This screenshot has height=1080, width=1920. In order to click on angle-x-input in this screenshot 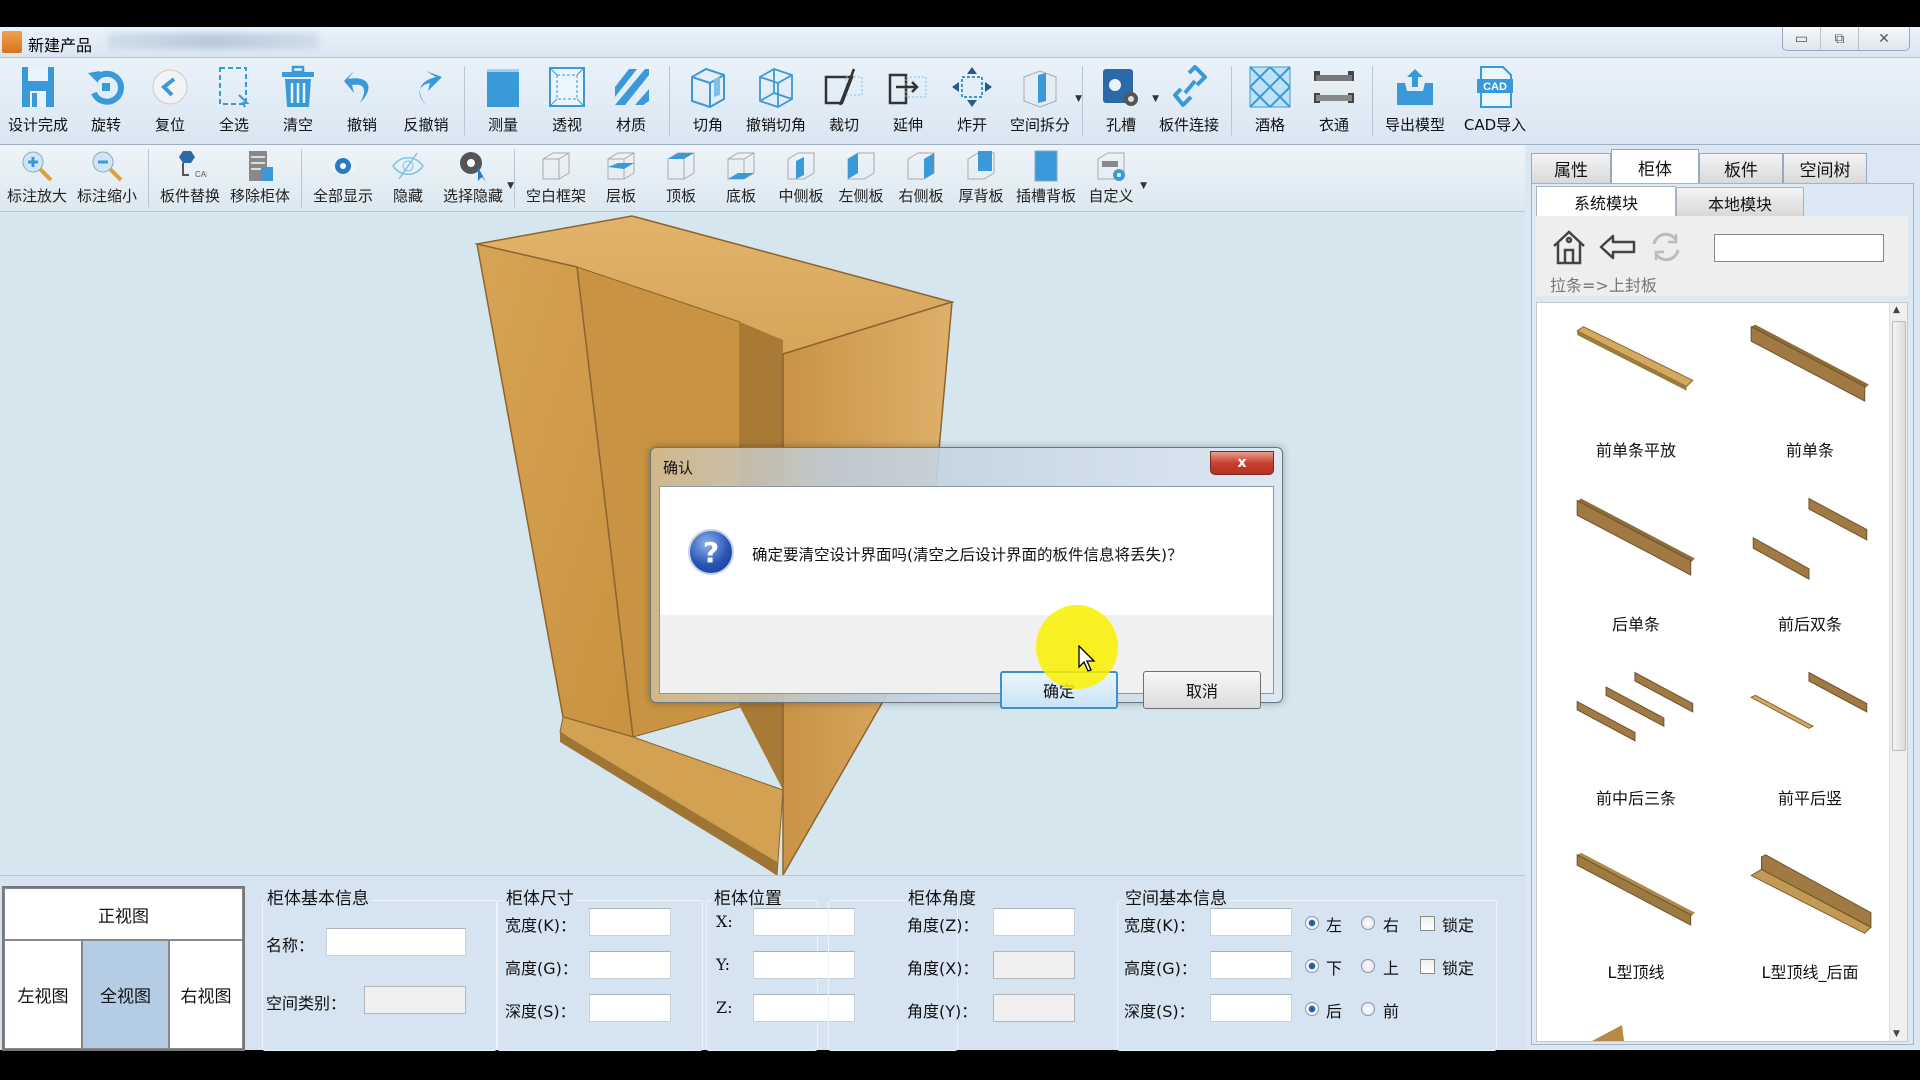, I will do `click(1034, 965)`.